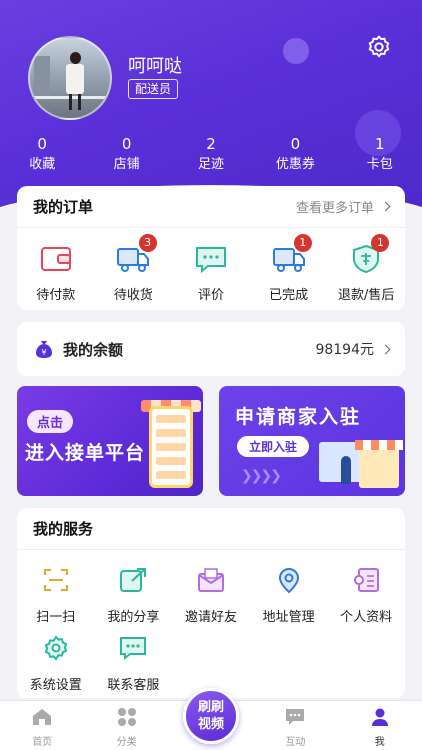 This screenshot has width=422, height=750. Describe the element at coordinates (295, 717) in the screenshot. I see `chat-icon` at that location.